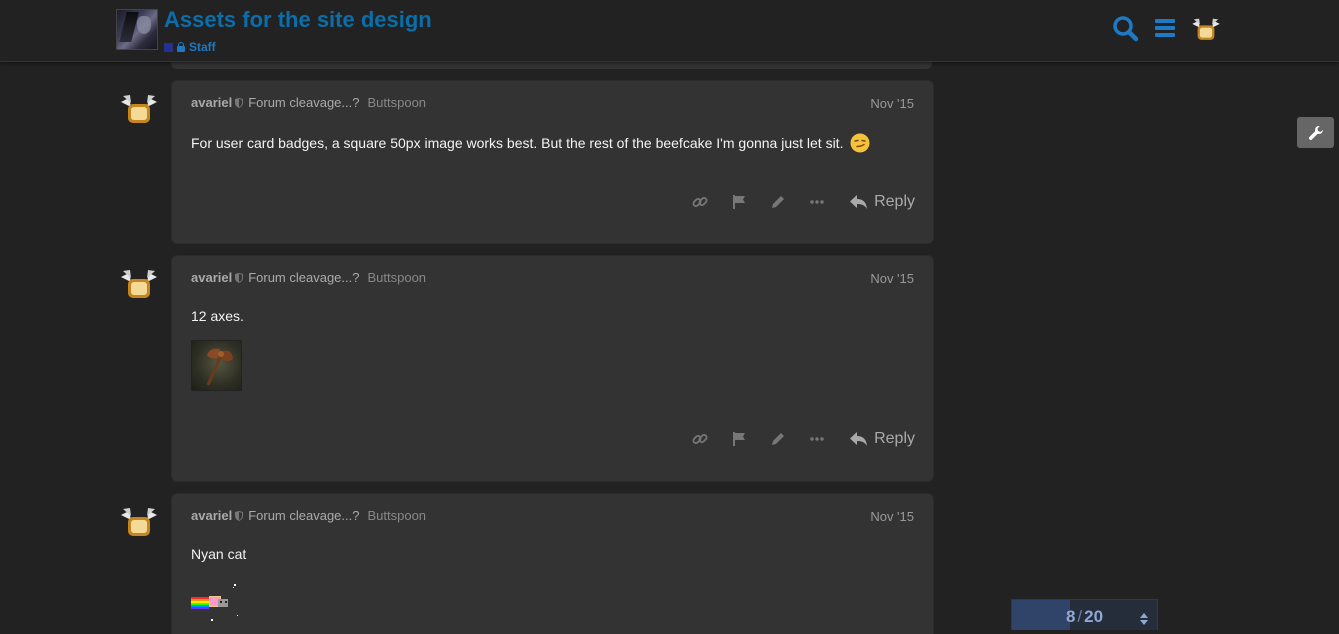  I want to click on smirk-emoji-icon, so click(860, 143).